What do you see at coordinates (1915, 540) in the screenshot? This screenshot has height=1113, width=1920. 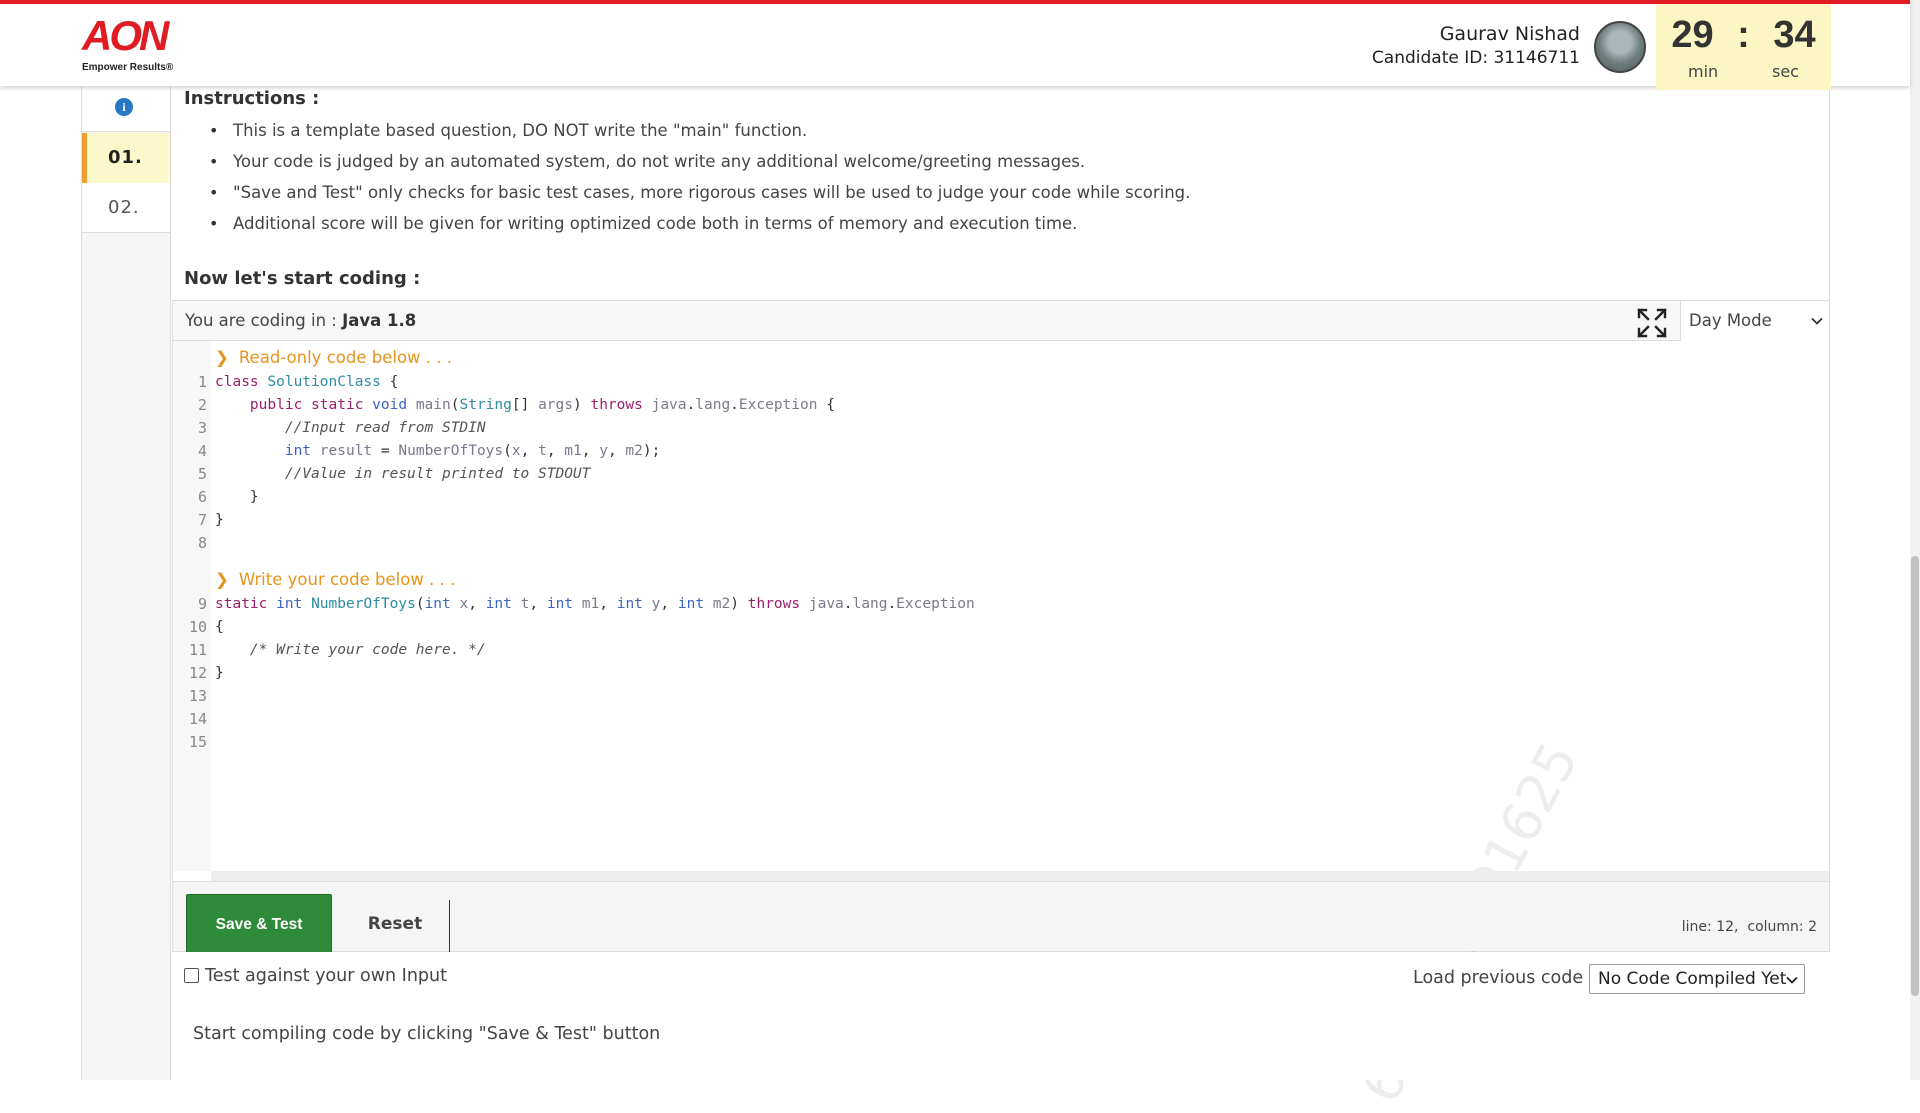 I see `page-scrollbar` at bounding box center [1915, 540].